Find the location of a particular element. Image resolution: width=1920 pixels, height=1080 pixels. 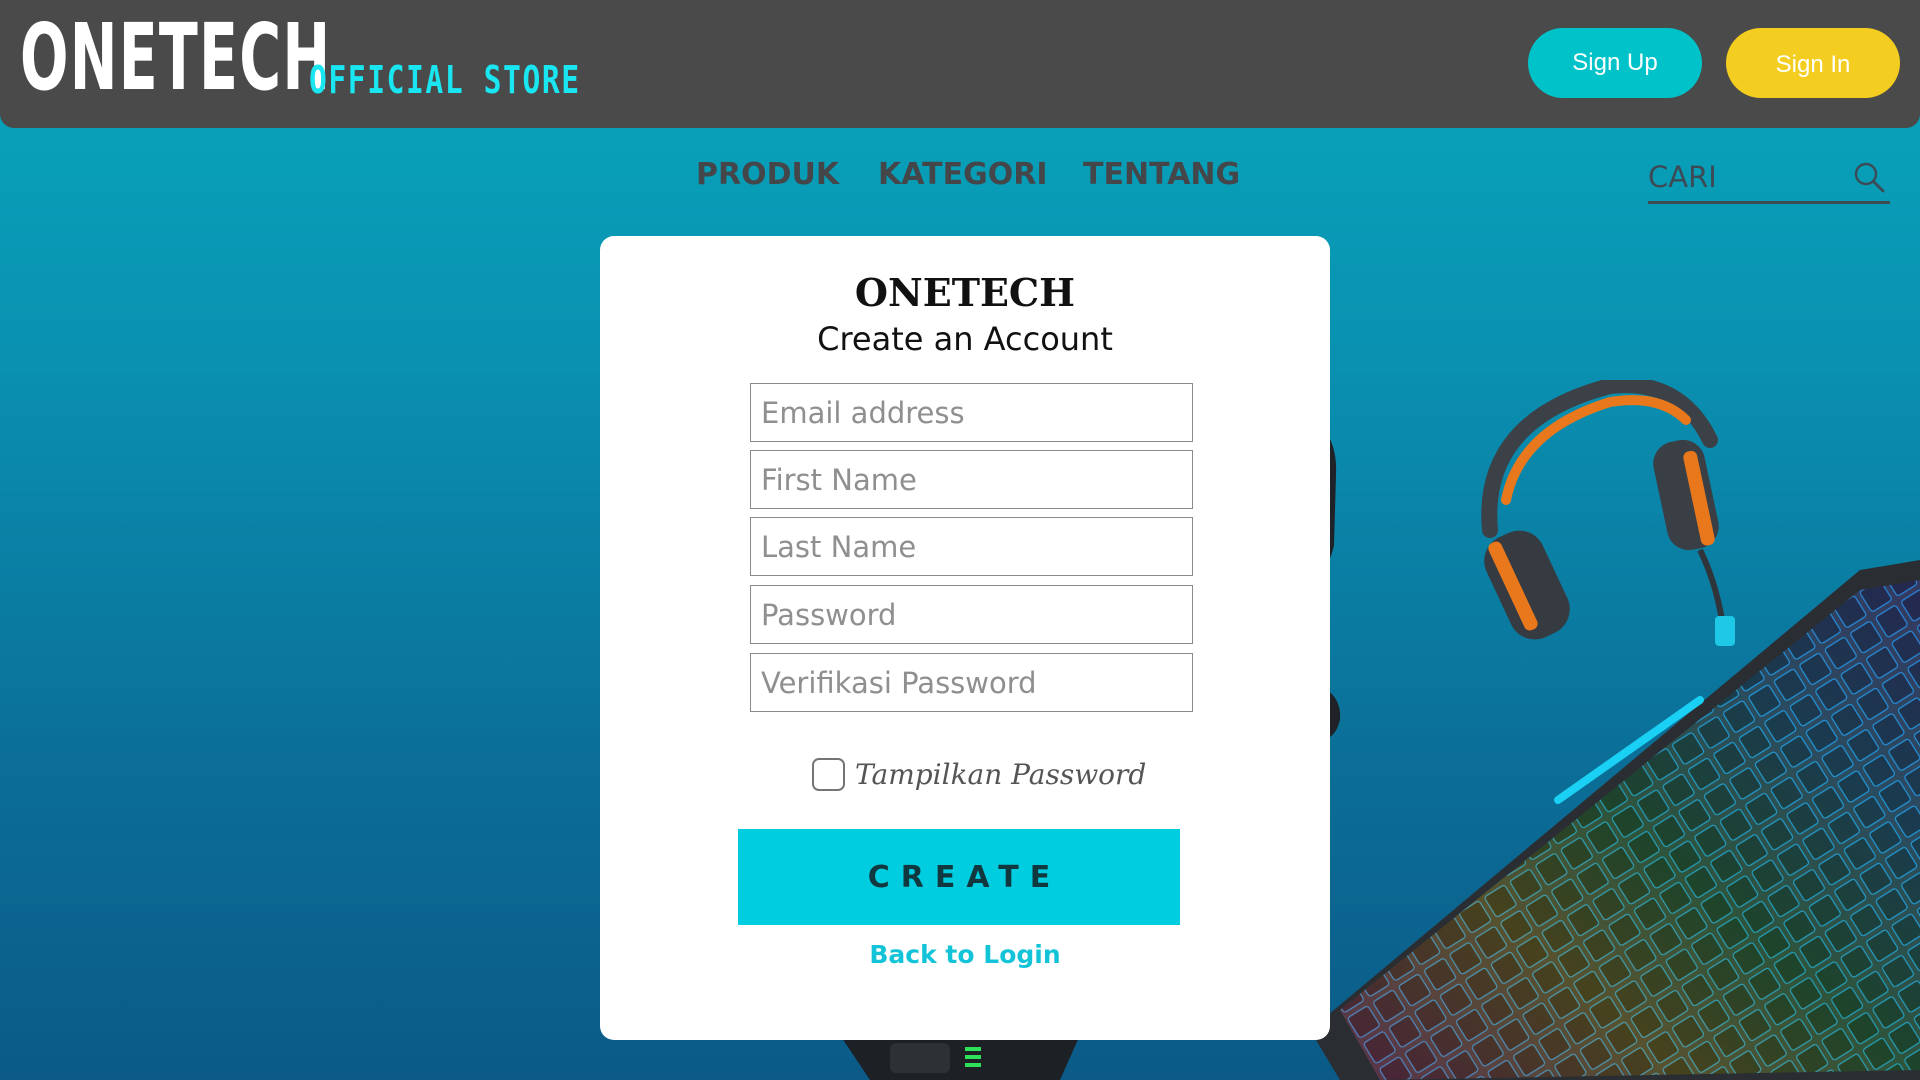

show-password-label: Tampilkan Password is located at coordinates (1001, 774).